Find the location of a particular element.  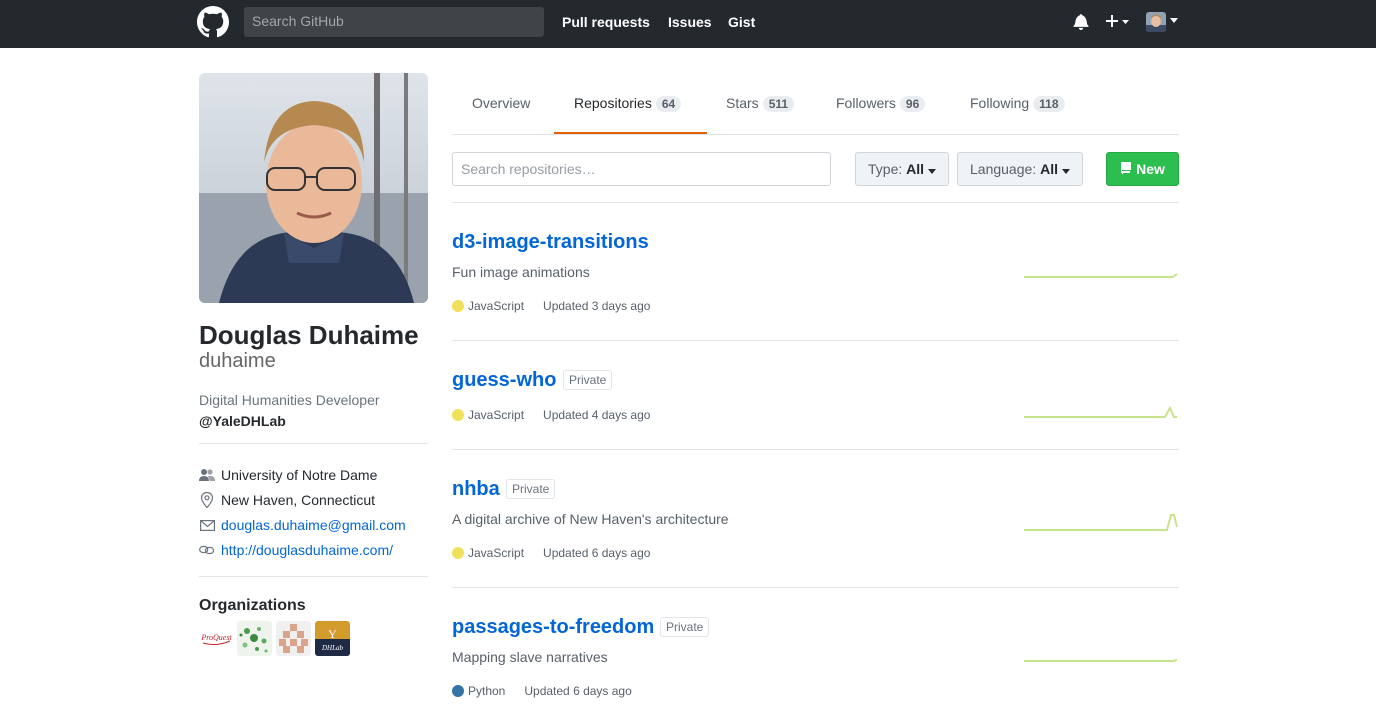

repo-meta: JavaScript Updated 4 days ago is located at coordinates (551, 415).